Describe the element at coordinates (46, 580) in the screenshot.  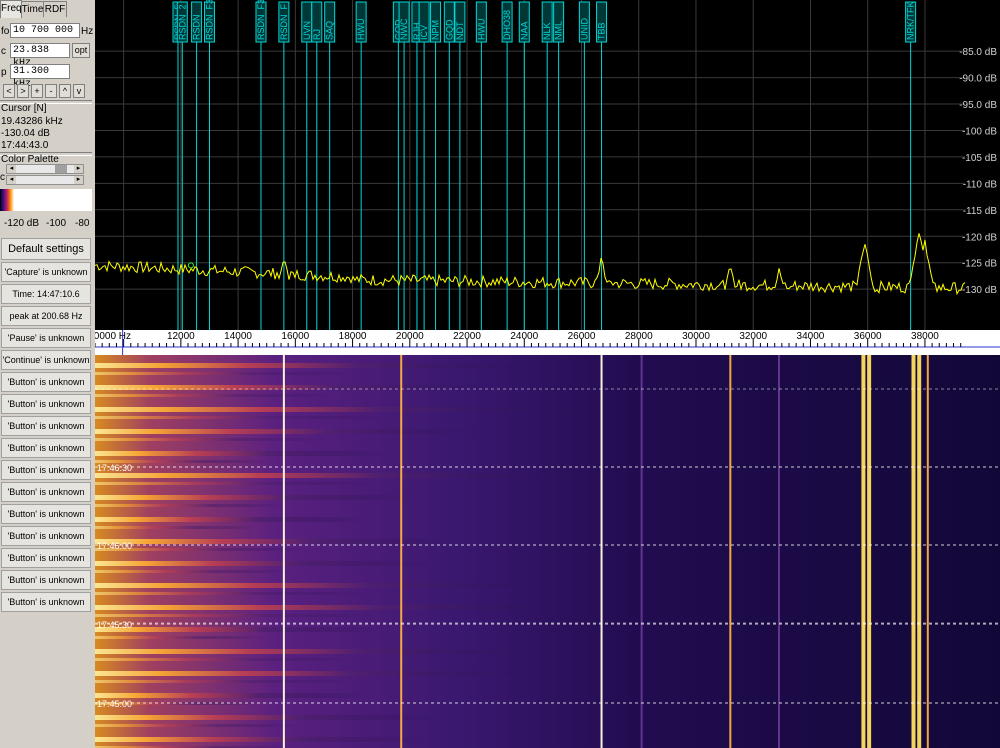
I see `side-button-15: 'Button' is unknown` at that location.